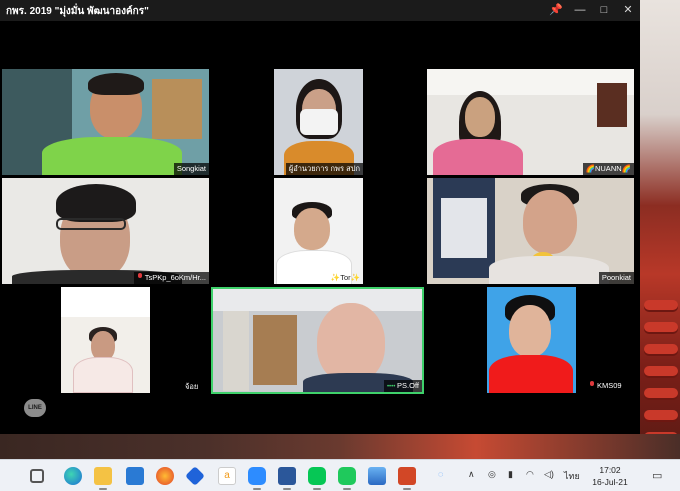 This screenshot has width=680, height=491. Describe the element at coordinates (657, 475) in the screenshot. I see `notification-icon: ▭` at that location.